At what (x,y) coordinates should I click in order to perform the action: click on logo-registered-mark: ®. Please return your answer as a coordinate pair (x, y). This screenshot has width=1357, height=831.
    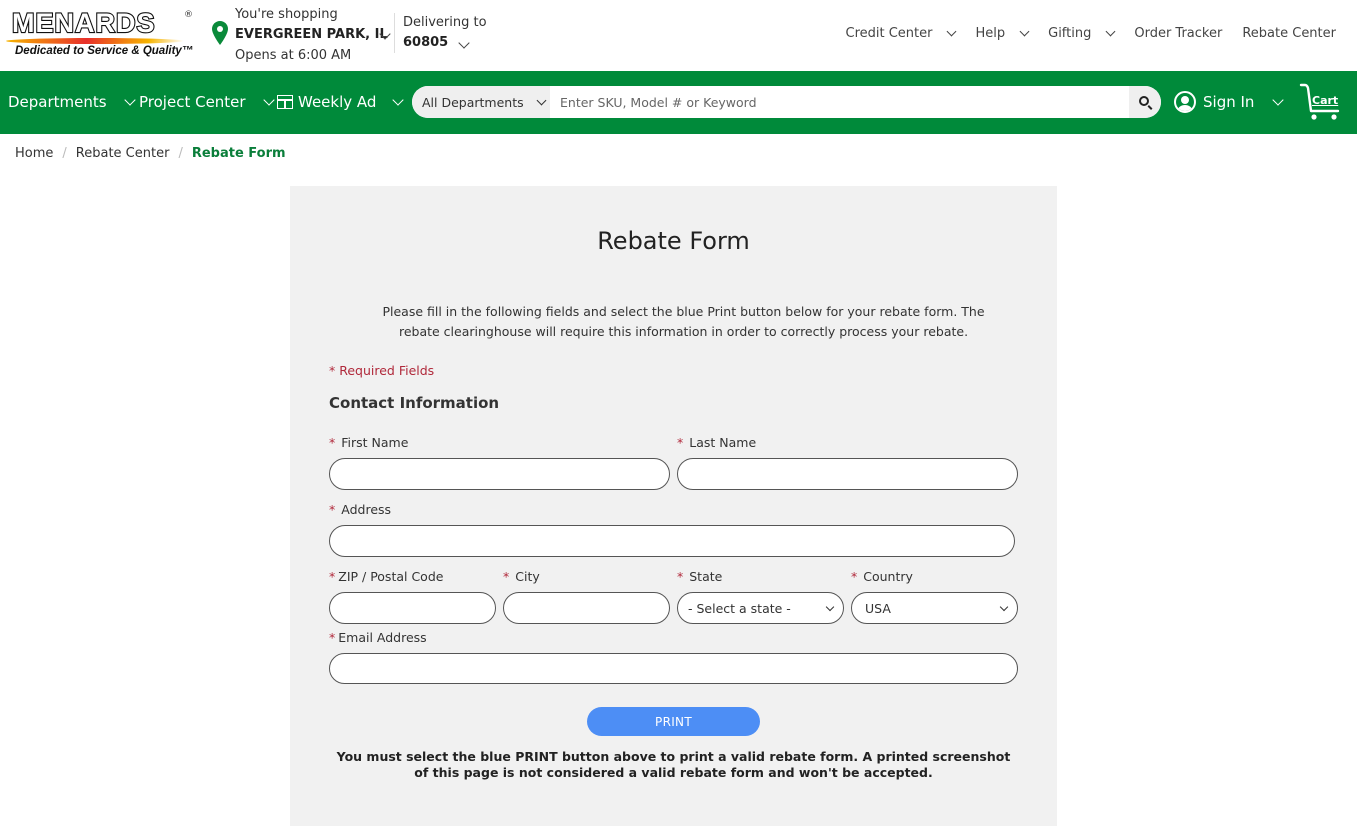
    Looking at the image, I should click on (188, 15).